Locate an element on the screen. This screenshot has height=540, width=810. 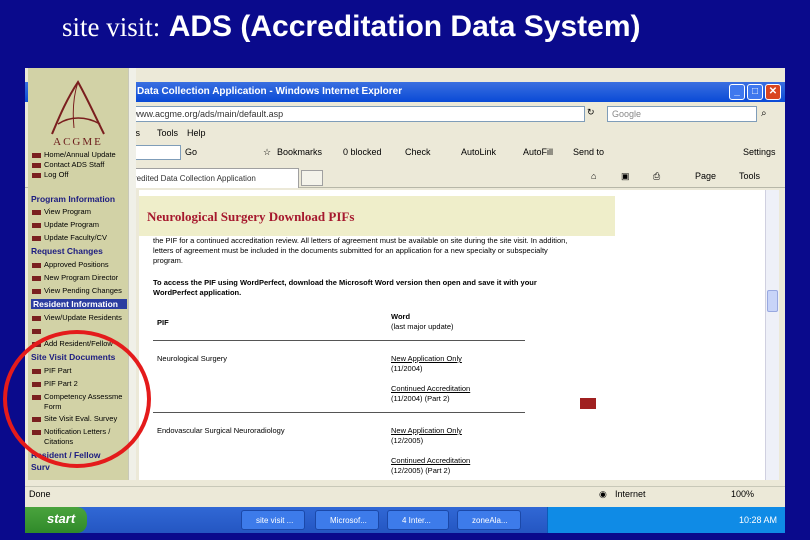
nav-label: Home/Annual Update is located at coordinates (80, 154).